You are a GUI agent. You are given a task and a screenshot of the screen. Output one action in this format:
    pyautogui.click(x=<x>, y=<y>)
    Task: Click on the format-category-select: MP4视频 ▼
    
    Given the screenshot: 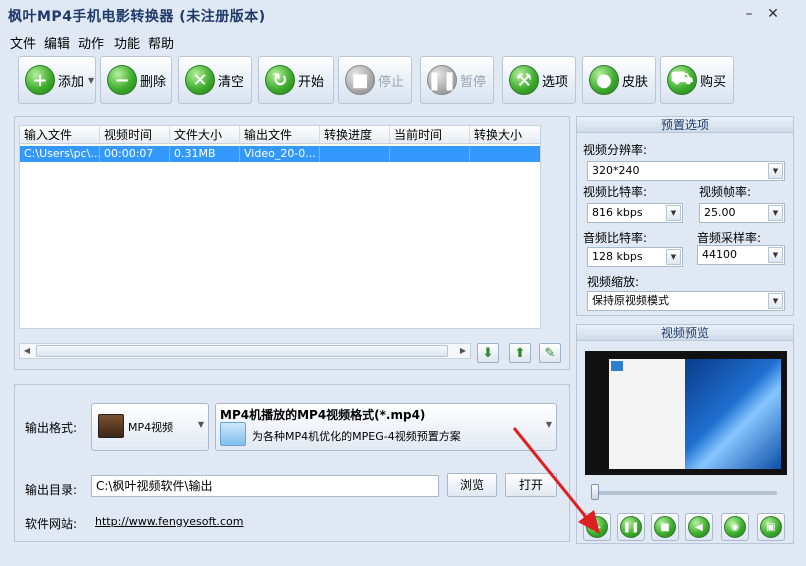 What is the action you would take?
    pyautogui.click(x=150, y=427)
    